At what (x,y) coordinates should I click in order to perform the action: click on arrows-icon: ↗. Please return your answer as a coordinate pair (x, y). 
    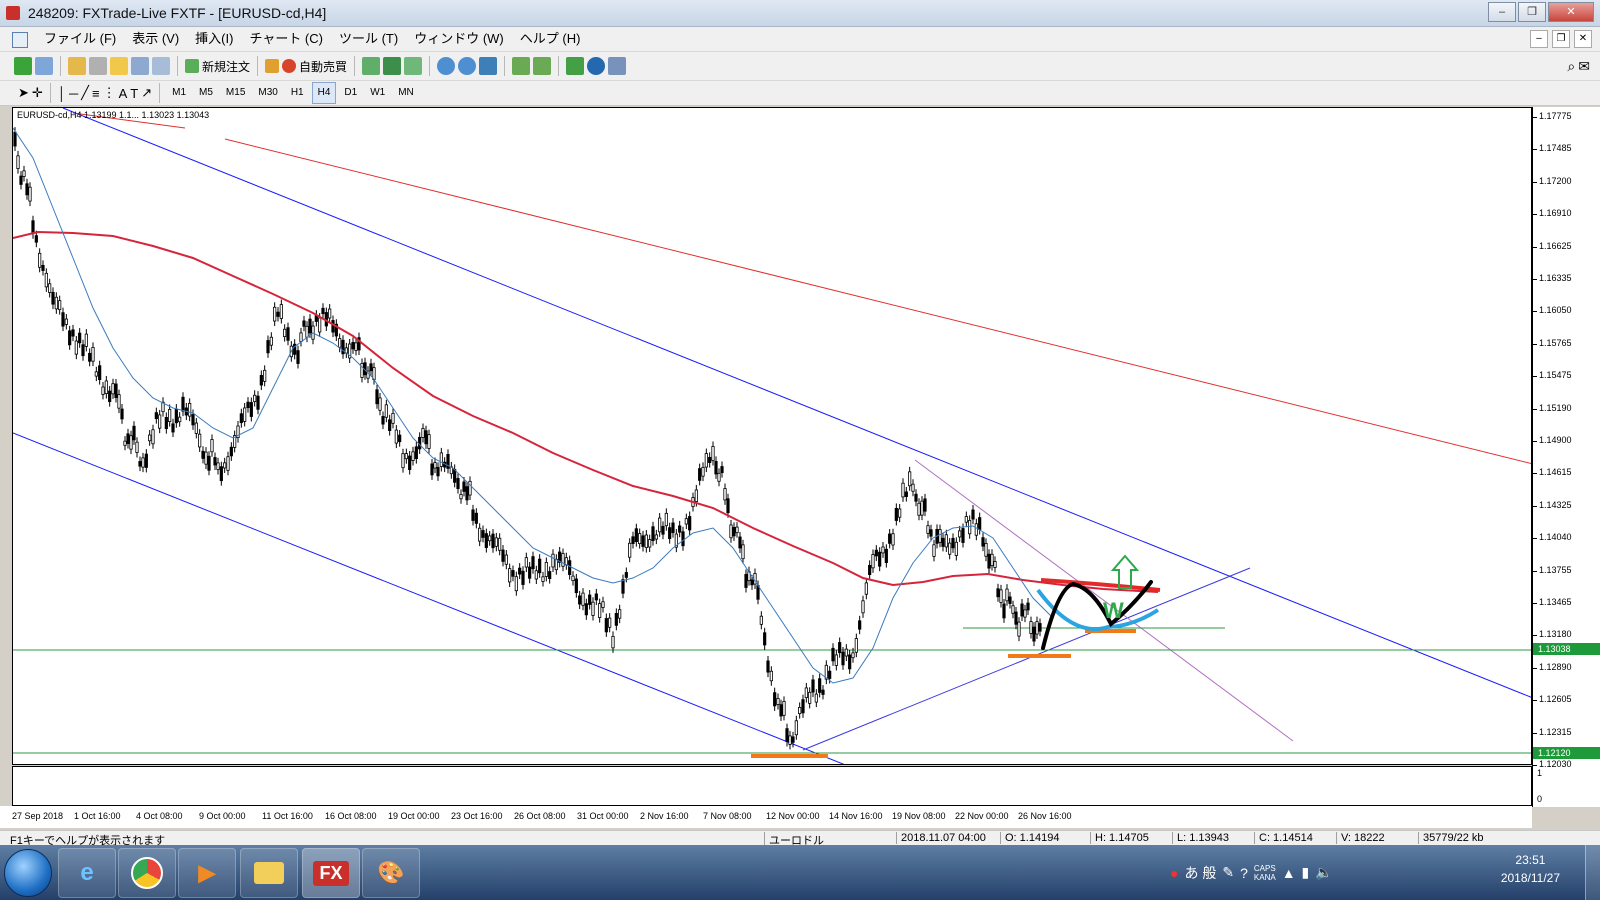
    Looking at the image, I should click on (146, 93).